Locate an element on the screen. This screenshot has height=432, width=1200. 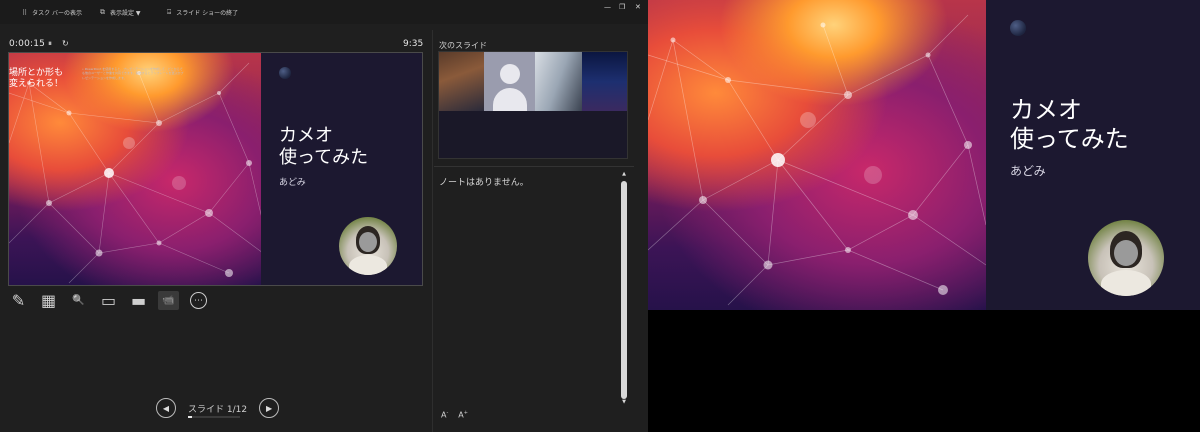
pen-tool-button: ✎ is located at coordinates (18, 300).